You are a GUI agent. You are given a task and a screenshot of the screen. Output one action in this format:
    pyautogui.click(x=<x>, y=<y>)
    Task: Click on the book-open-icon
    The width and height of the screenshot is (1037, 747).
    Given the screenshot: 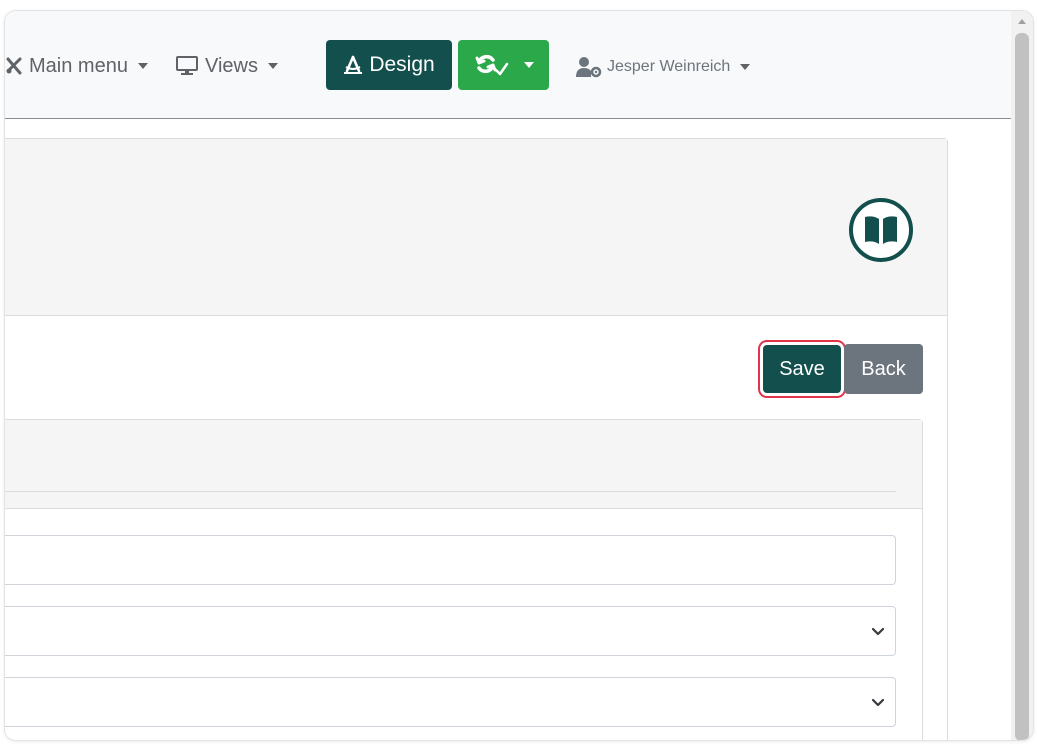 What is the action you would take?
    pyautogui.click(x=881, y=230)
    